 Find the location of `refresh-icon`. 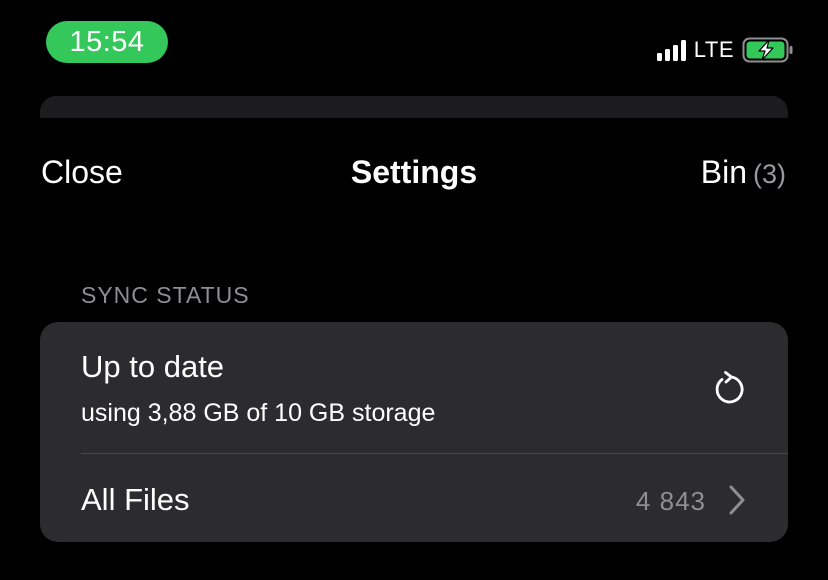

refresh-icon is located at coordinates (729, 389).